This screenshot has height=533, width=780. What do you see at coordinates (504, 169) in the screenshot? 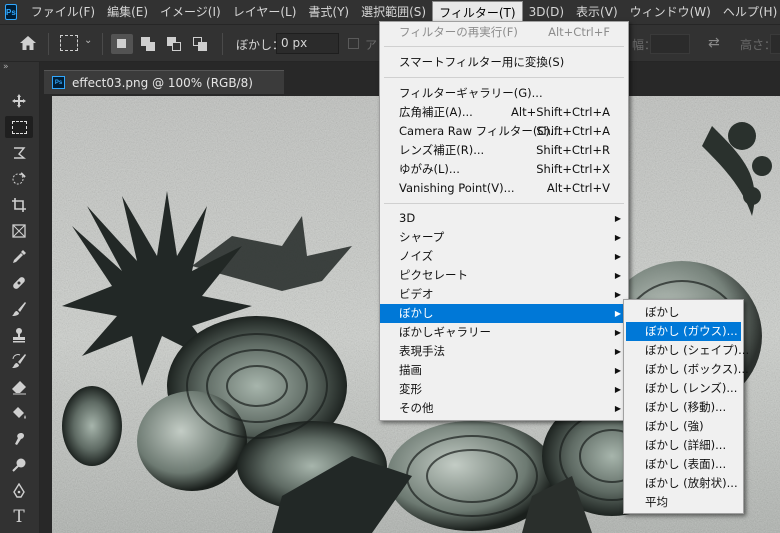
I see `menu-item-liquify: ゆがみ(L)... Shift+Ctrl+X` at bounding box center [504, 169].